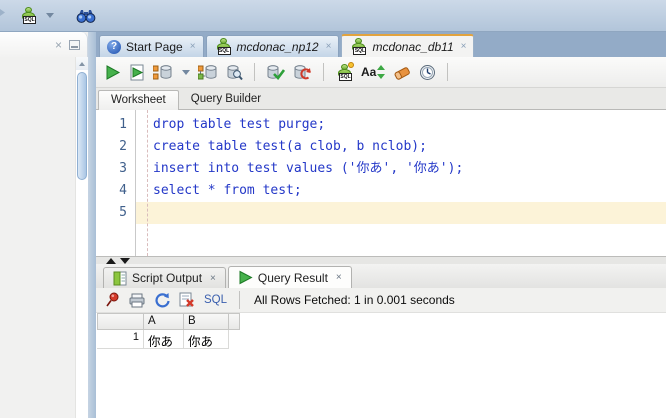  What do you see at coordinates (111, 260) in the screenshot?
I see `splitter-collapse-up-icon` at bounding box center [111, 260].